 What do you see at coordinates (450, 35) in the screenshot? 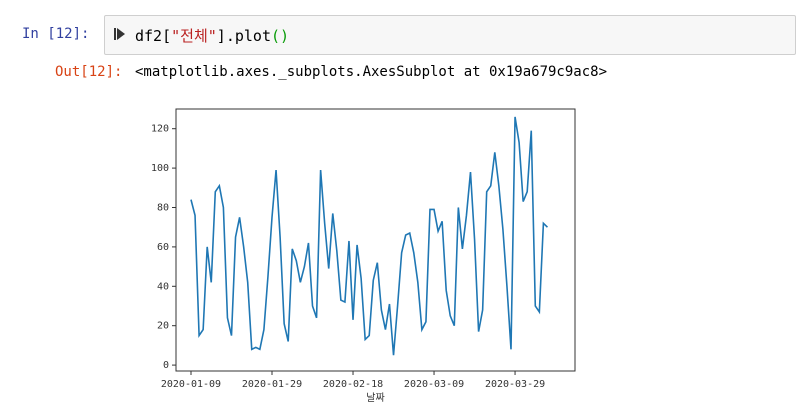
I see `code-cell-input: df2["전체"].plot()` at bounding box center [450, 35].